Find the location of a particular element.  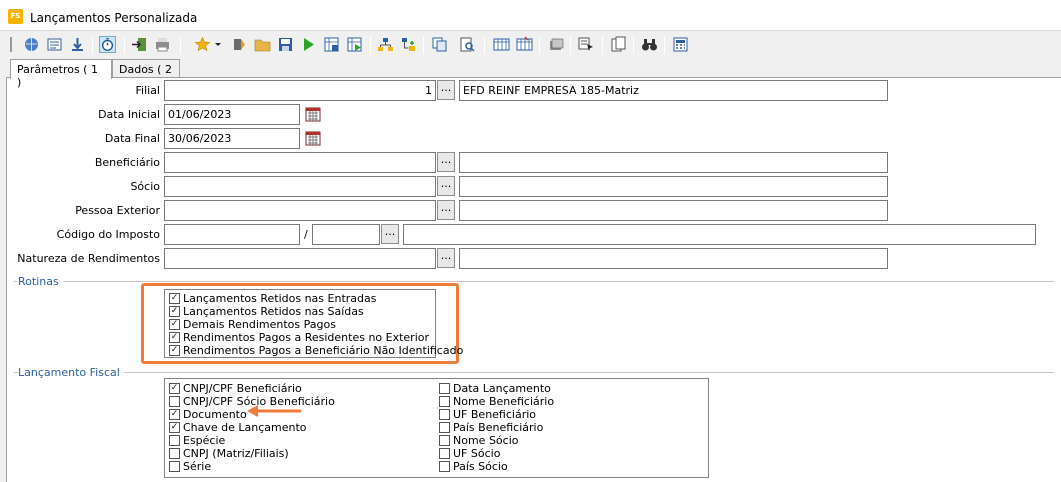

folder-icon is located at coordinates (262, 44).